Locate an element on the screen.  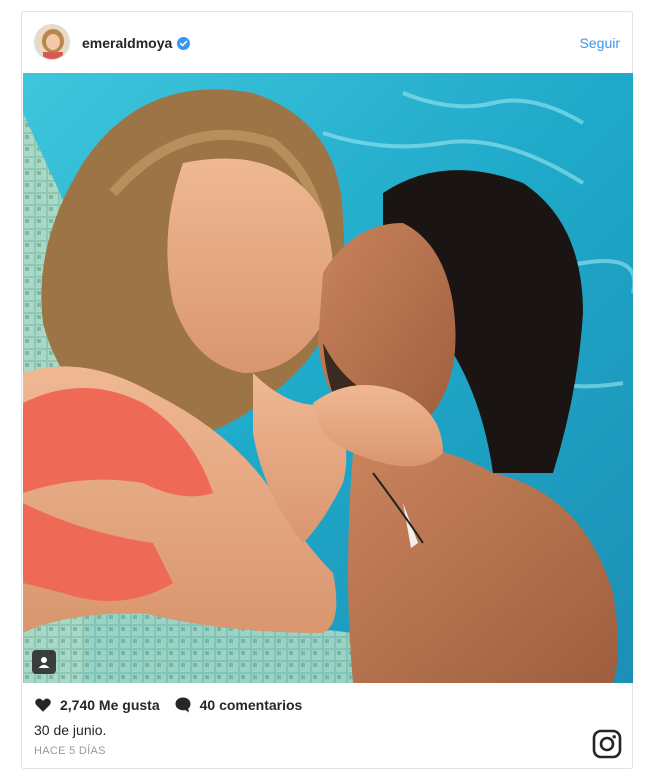
comments-count: 40 comentarios is located at coordinates (238, 705).